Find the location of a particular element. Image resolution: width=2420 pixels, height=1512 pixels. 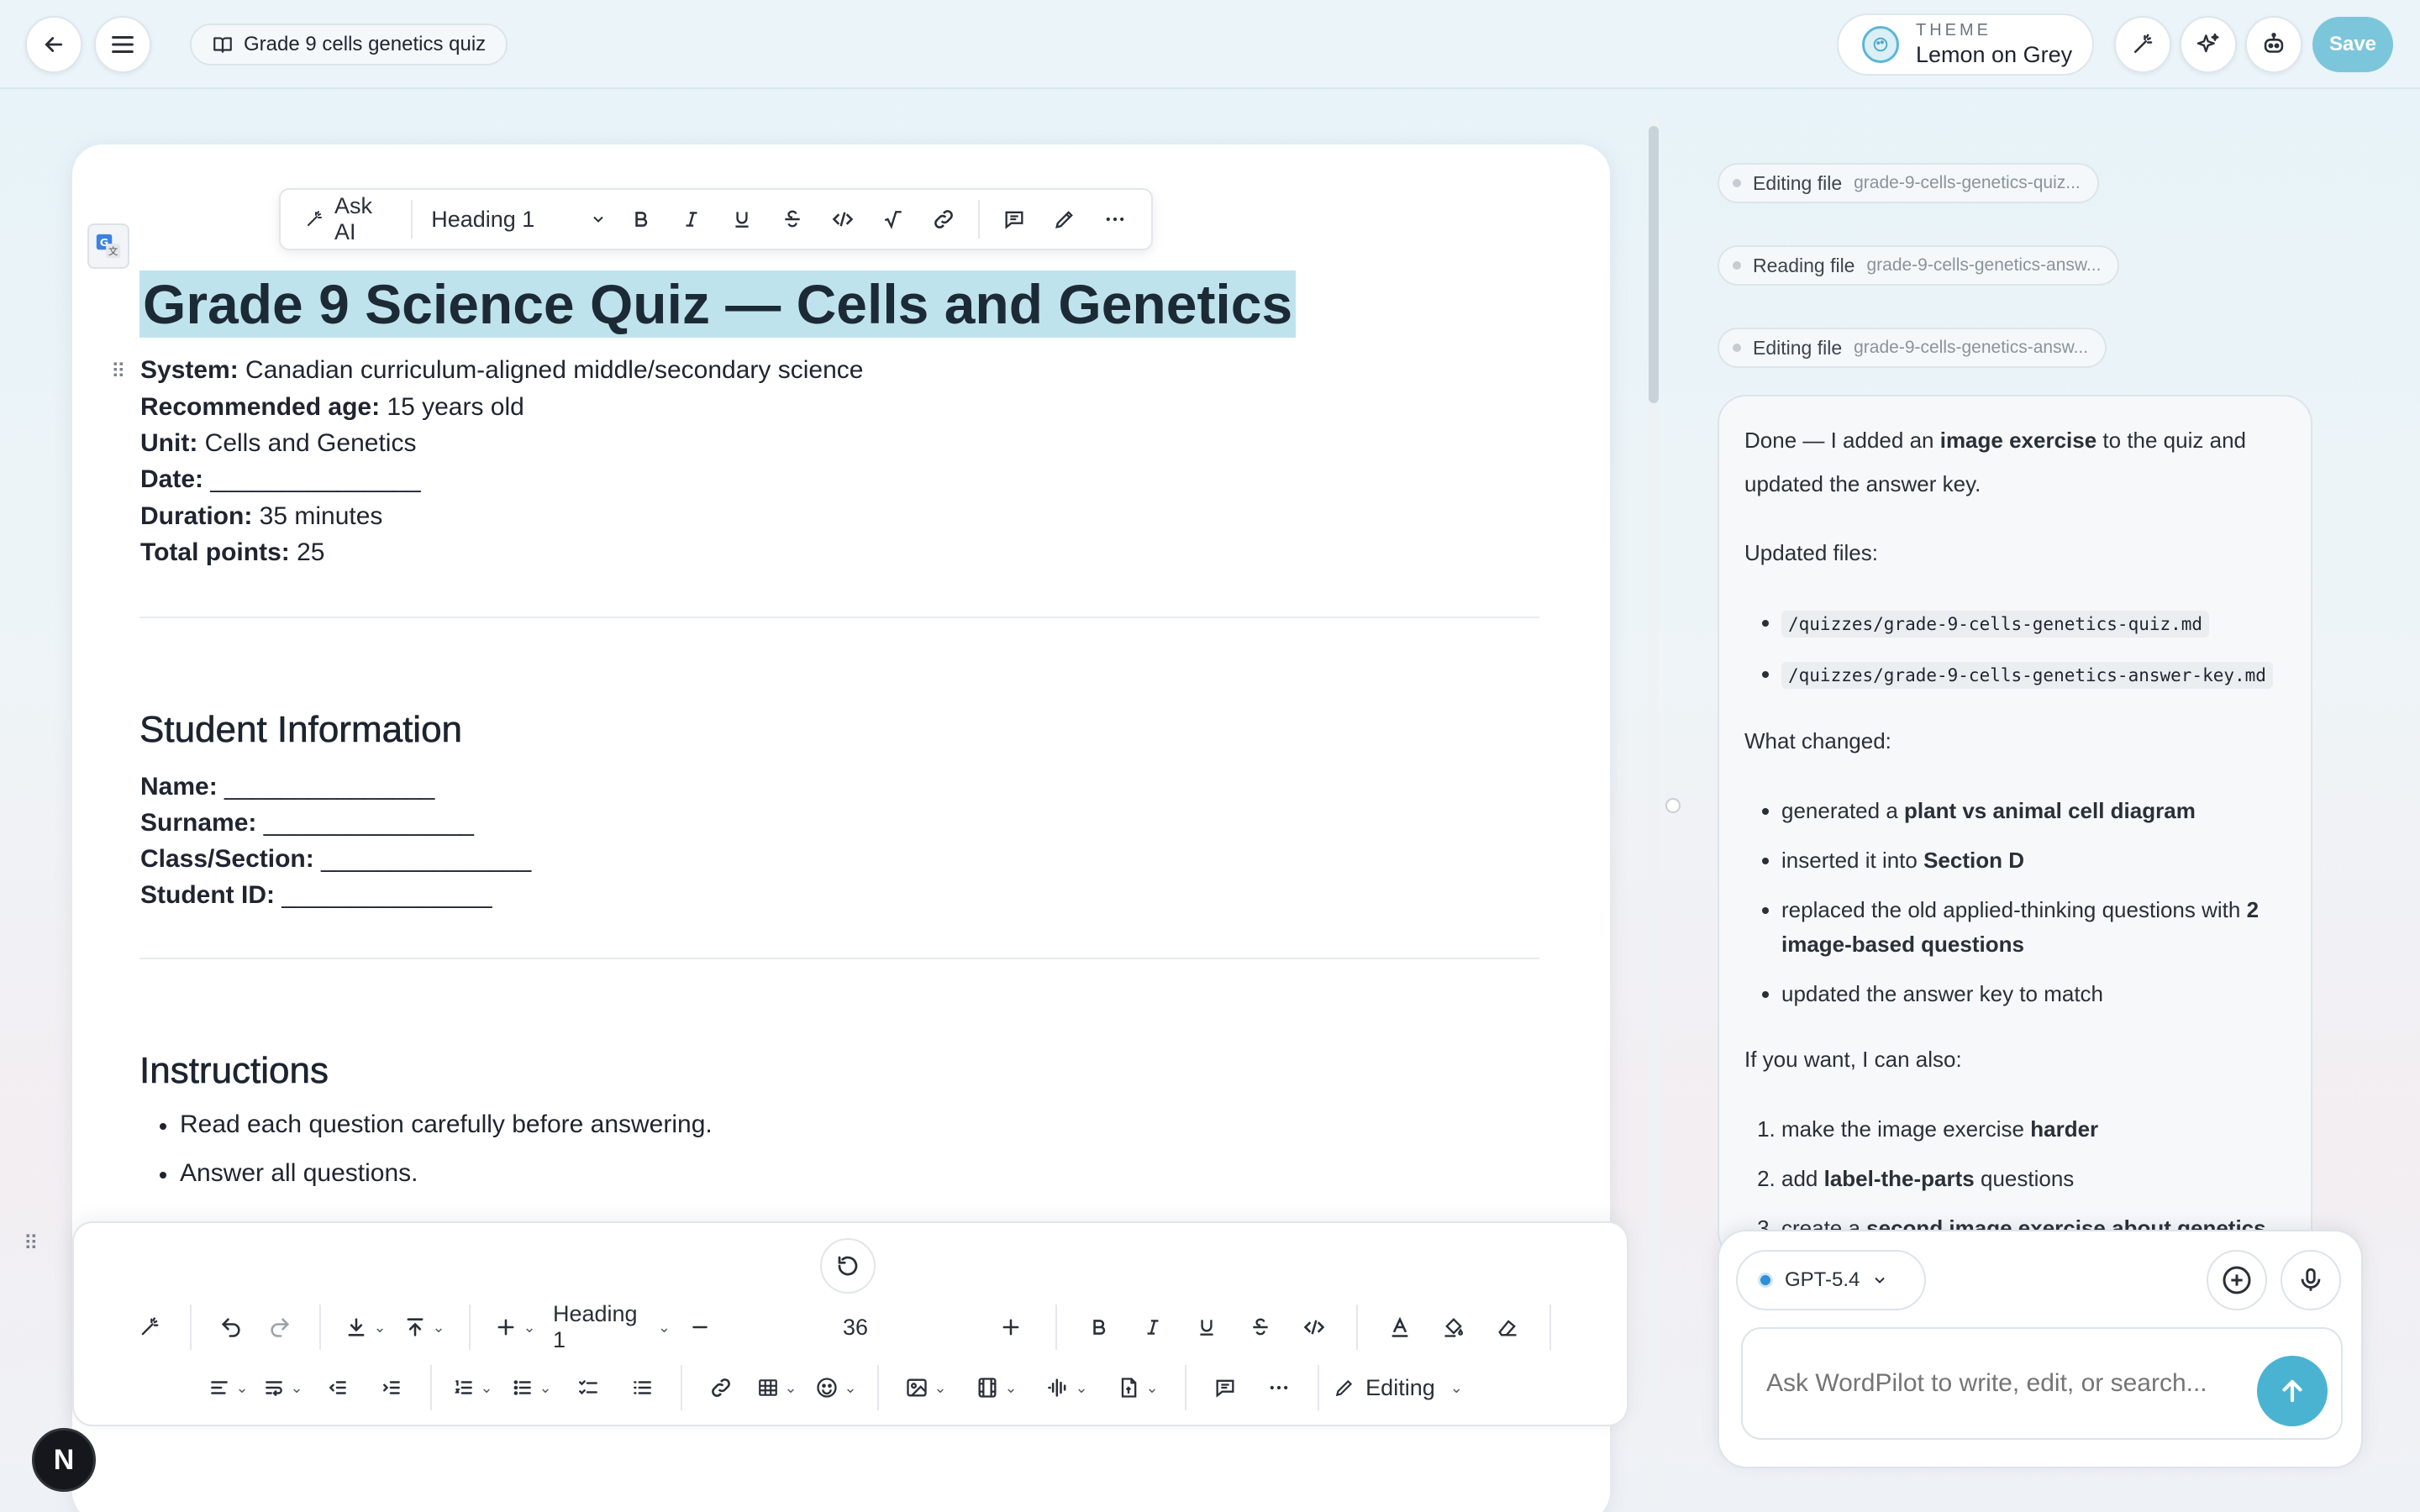

undo-button is located at coordinates (231, 1327).